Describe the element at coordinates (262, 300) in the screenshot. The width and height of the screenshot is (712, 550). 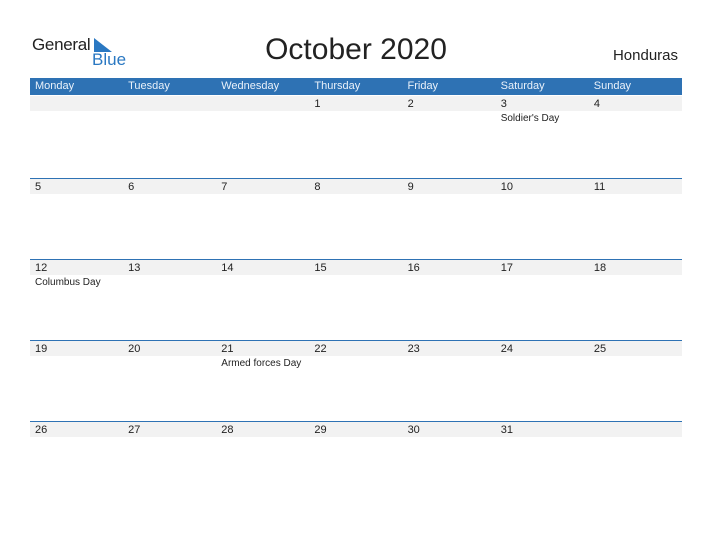
I see `day-cell: 14` at that location.